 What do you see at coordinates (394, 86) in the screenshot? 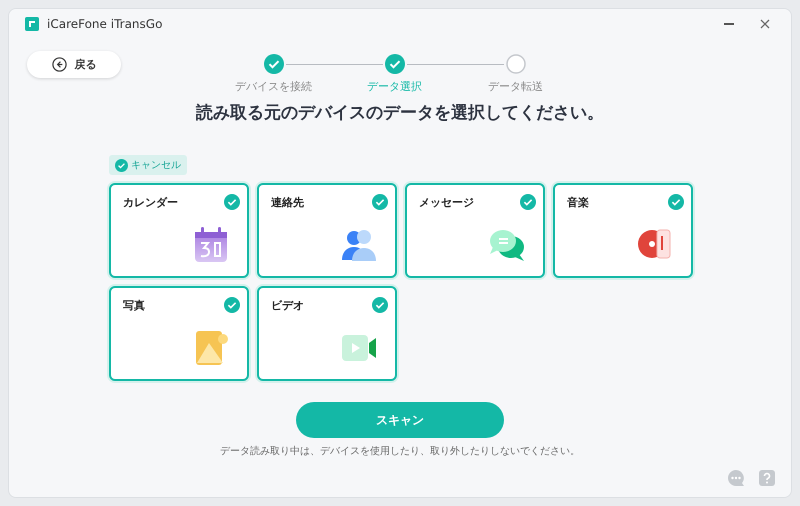
I see `step-label: データ選択` at bounding box center [394, 86].